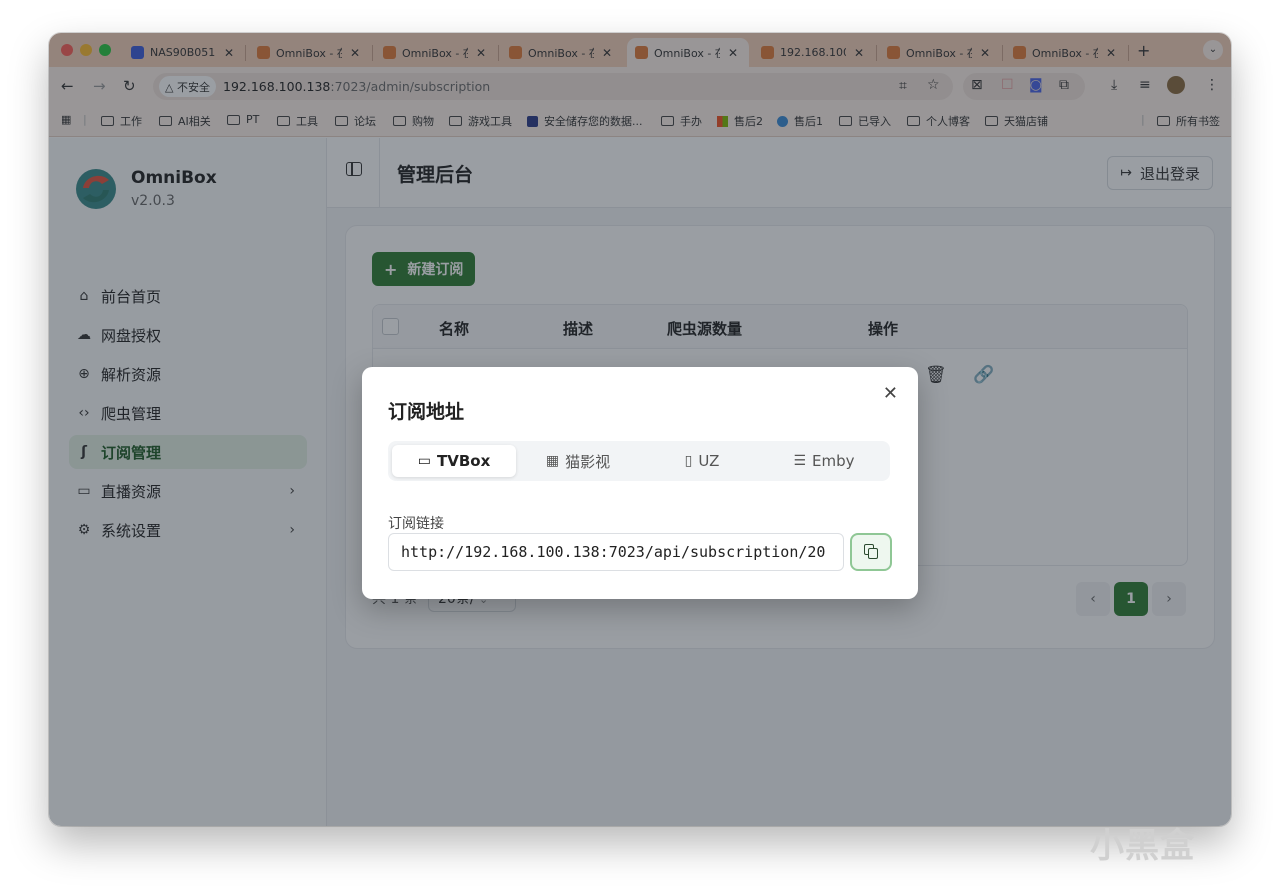  What do you see at coordinates (890, 393) in the screenshot?
I see `close-icon: ✕` at bounding box center [890, 393].